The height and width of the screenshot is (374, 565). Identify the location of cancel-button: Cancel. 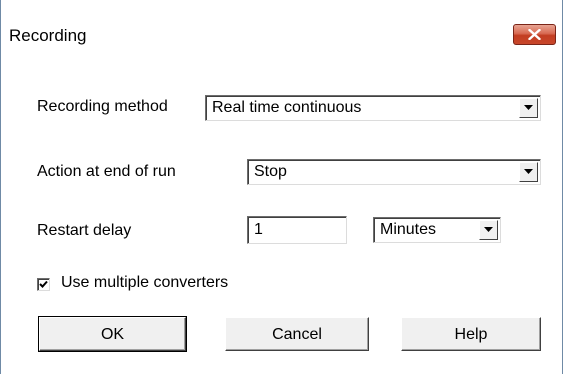
(297, 334).